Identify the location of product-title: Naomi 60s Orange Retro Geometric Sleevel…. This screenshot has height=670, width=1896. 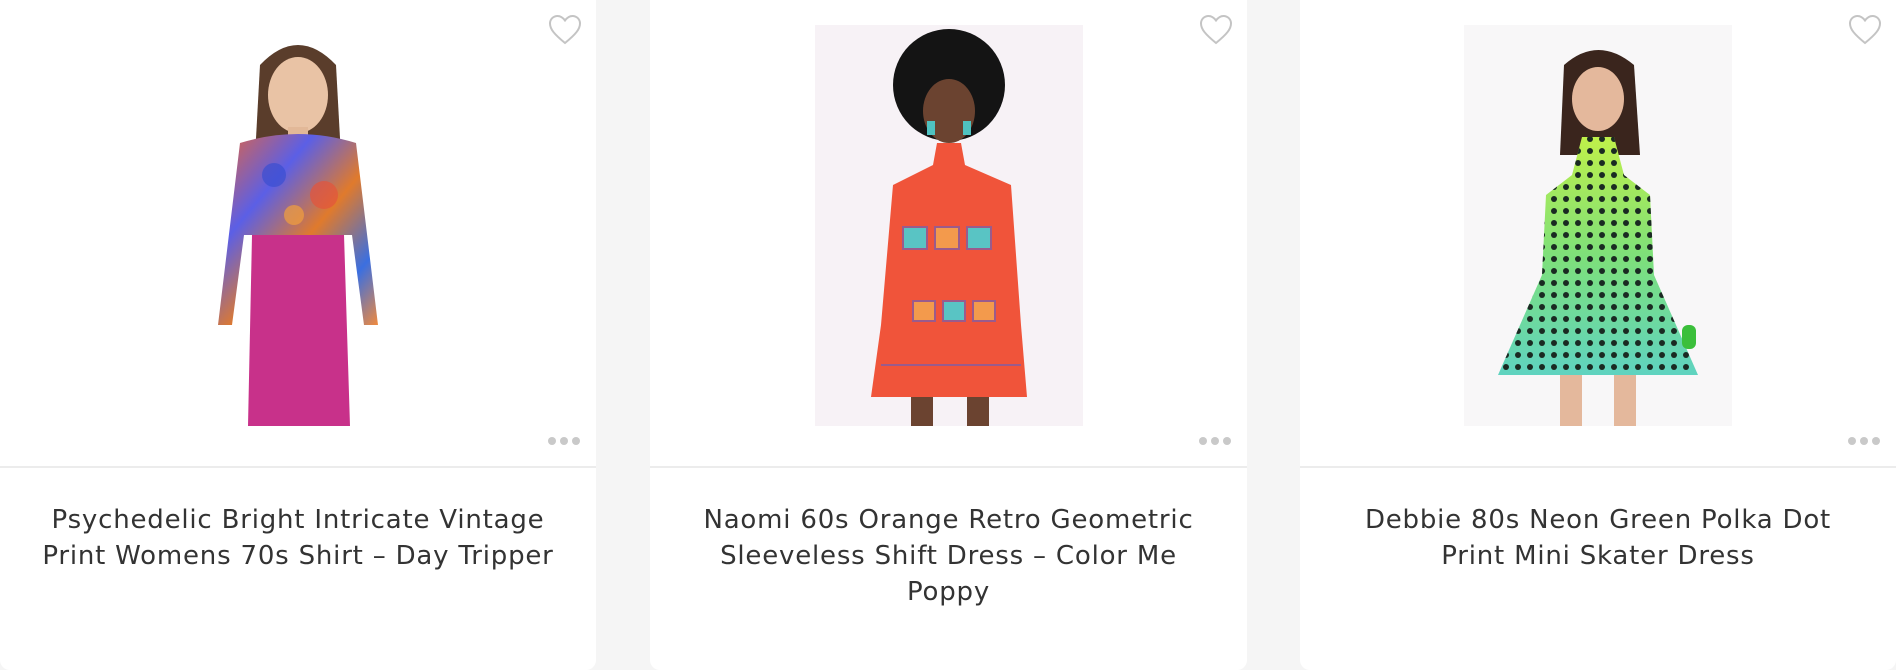
(948, 539).